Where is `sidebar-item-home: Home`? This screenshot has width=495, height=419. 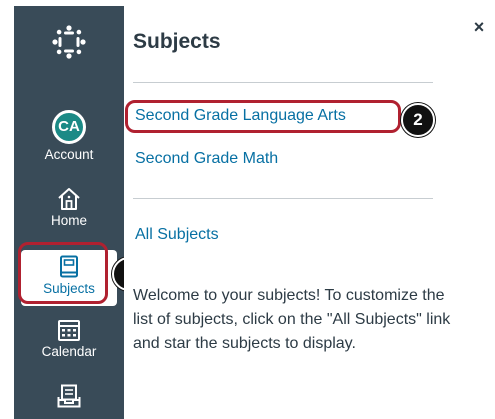 sidebar-item-home: Home is located at coordinates (69, 207).